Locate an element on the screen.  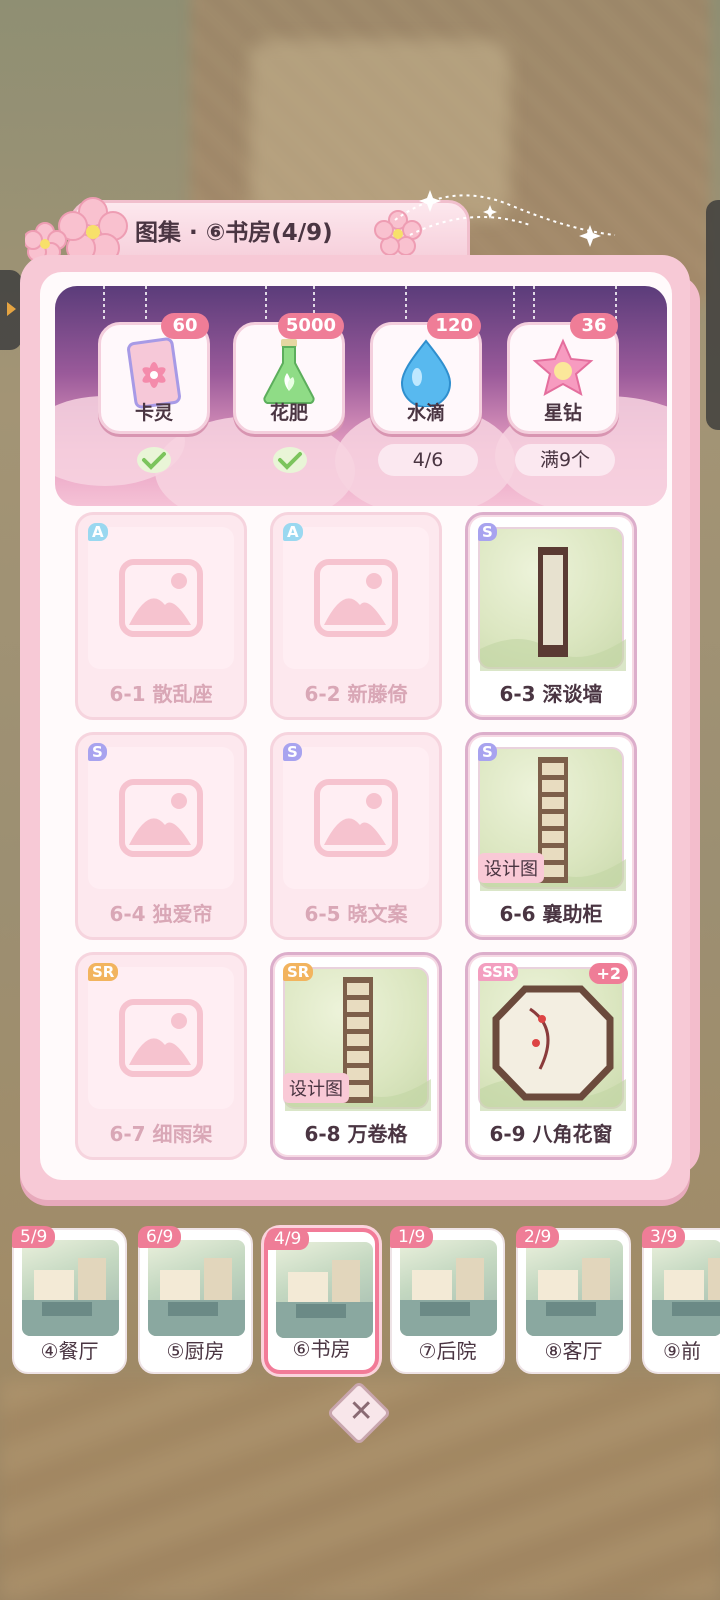
item-card: SR 设计图 6-8 万卷格 is located at coordinates (356, 1056).